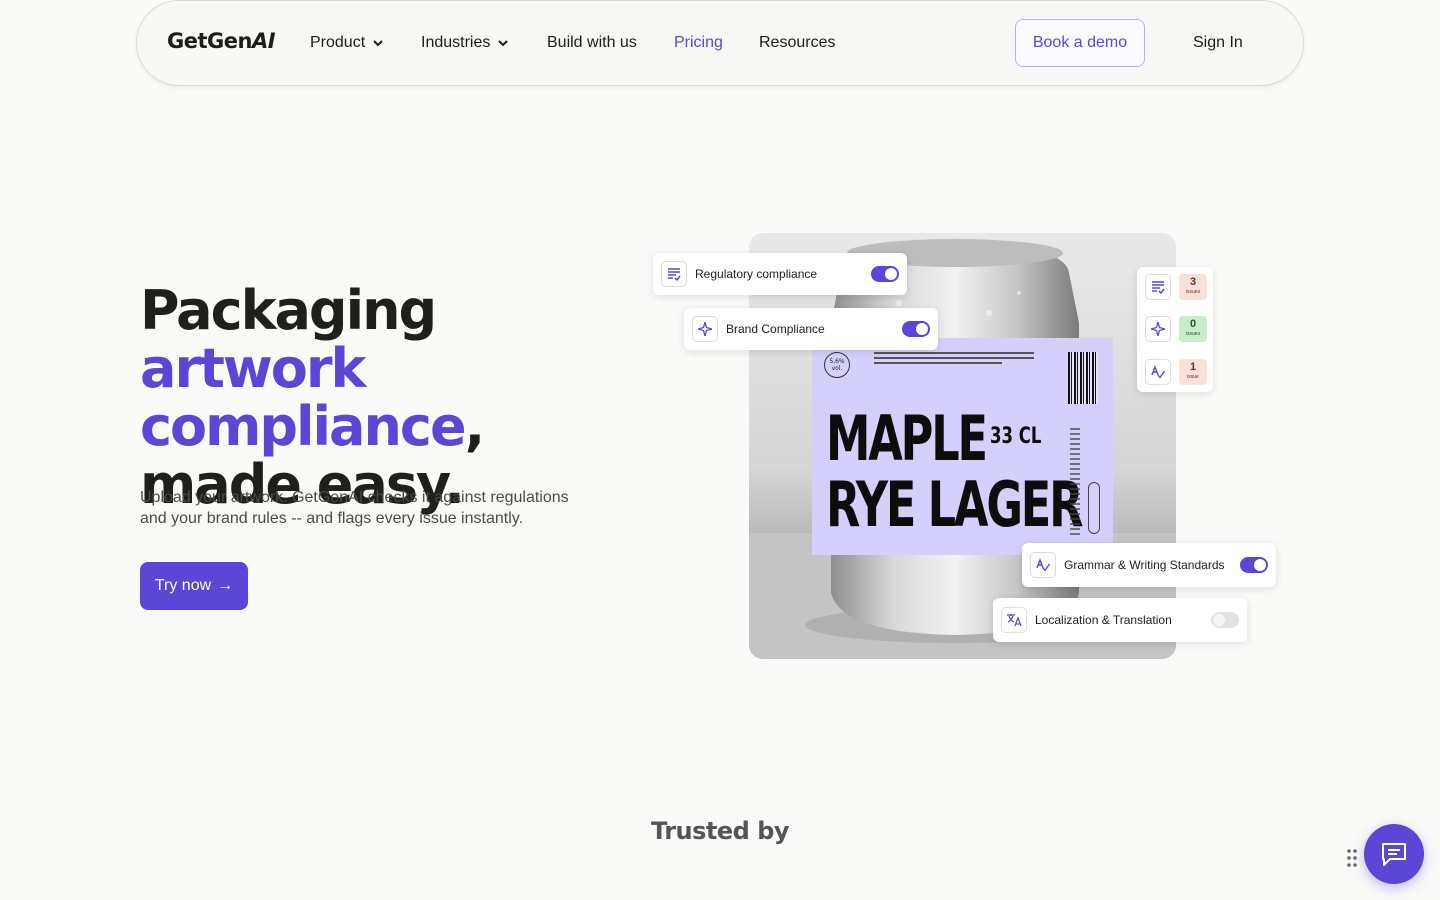  I want to click on check-label: Localization & Translation, so click(1103, 620).